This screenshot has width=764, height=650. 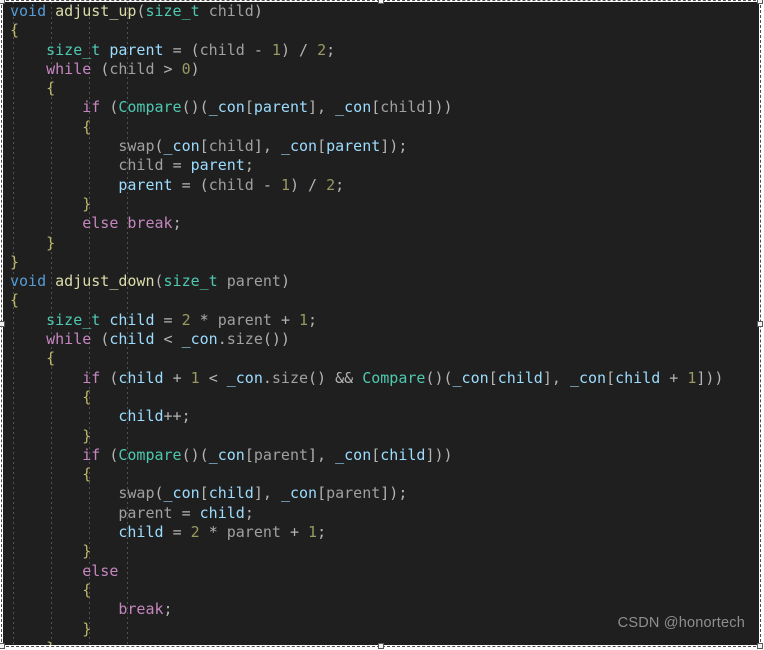 What do you see at coordinates (381, 416) in the screenshot?
I see `code-line: child++;` at bounding box center [381, 416].